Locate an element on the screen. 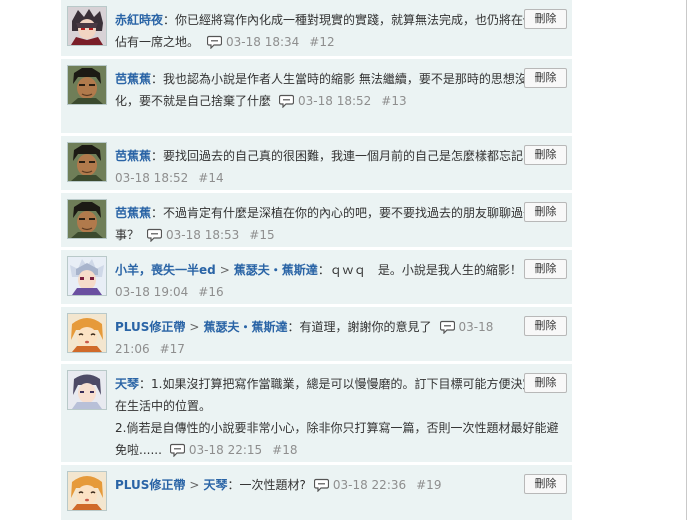  reply-target-username: 天琴 is located at coordinates (215, 485).